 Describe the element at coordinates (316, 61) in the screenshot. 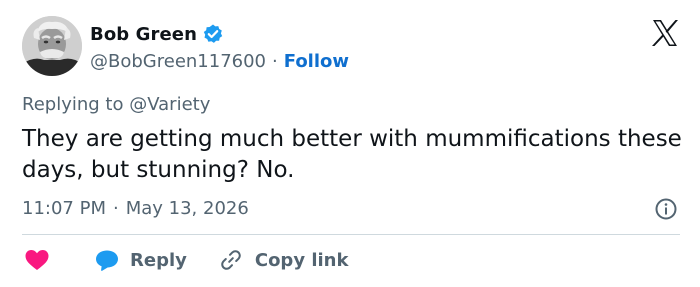

I see `follow-button: Follow` at that location.